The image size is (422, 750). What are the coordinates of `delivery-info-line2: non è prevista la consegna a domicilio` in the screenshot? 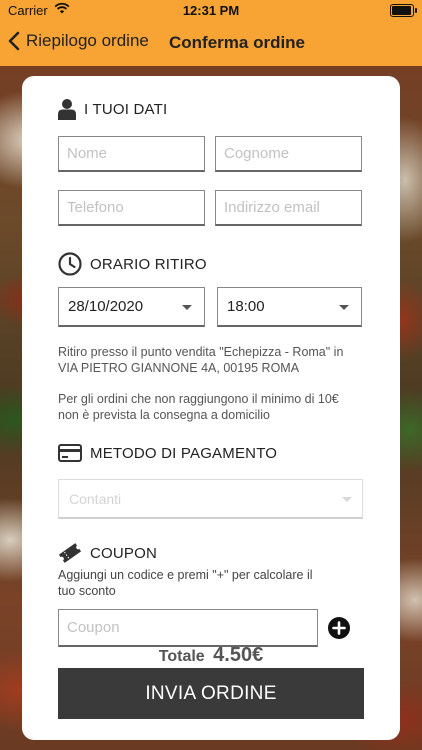 It's located at (164, 415).